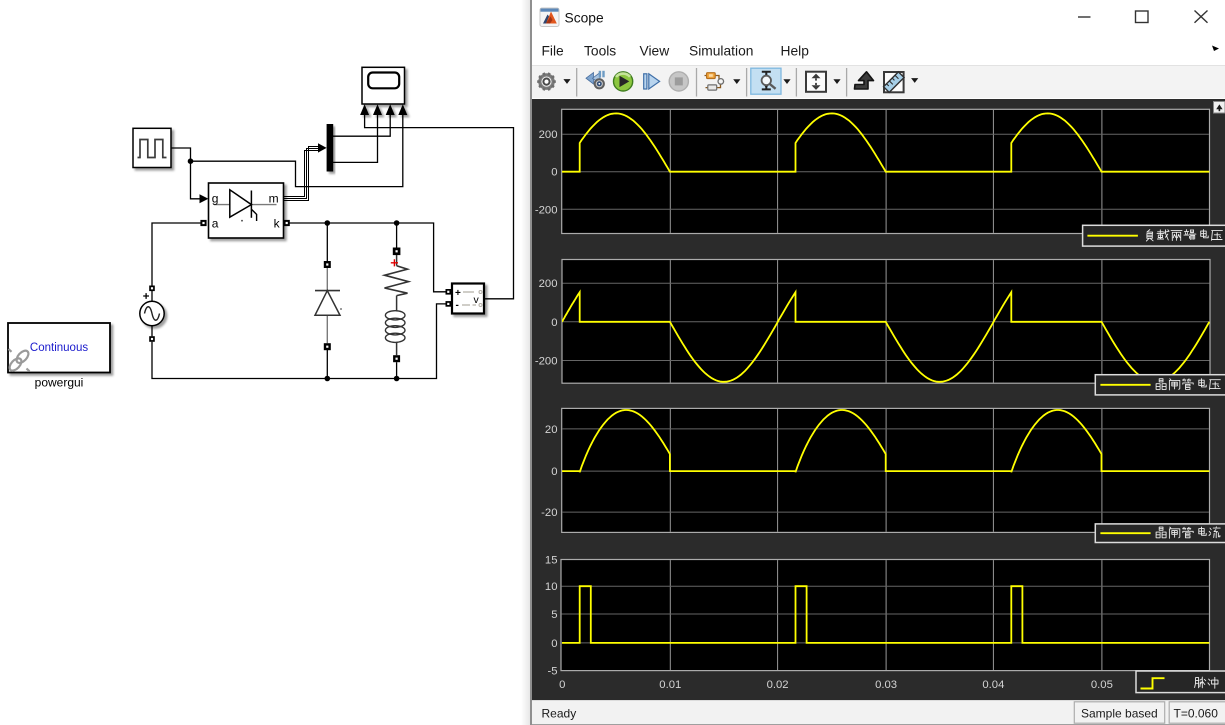  I want to click on svg-text: Ready, so click(559, 714).